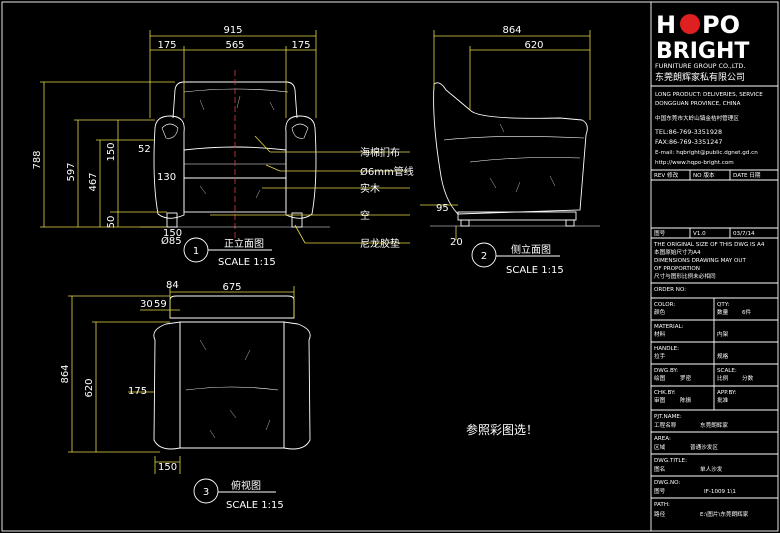 The image size is (780, 533). What do you see at coordinates (664, 305) in the screenshot?
I see `color-label: COLOR:` at bounding box center [664, 305].